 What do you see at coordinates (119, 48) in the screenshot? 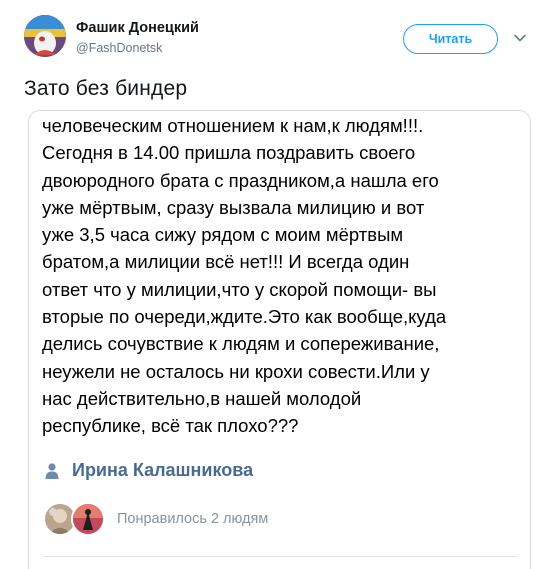
I see `account-handle: @FashDonetsk` at bounding box center [119, 48].